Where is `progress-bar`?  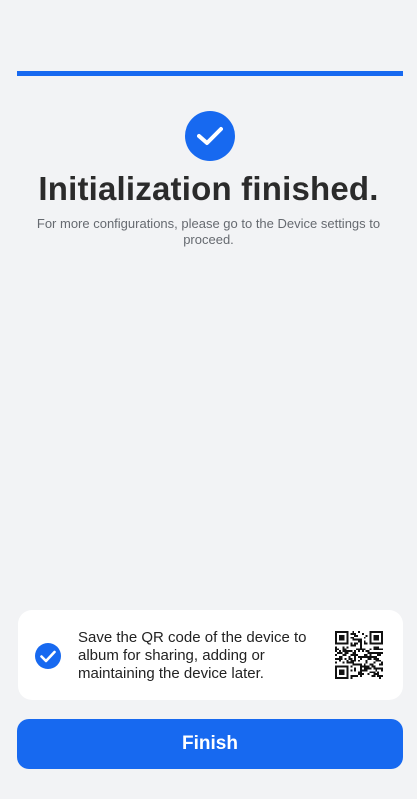 progress-bar is located at coordinates (210, 73).